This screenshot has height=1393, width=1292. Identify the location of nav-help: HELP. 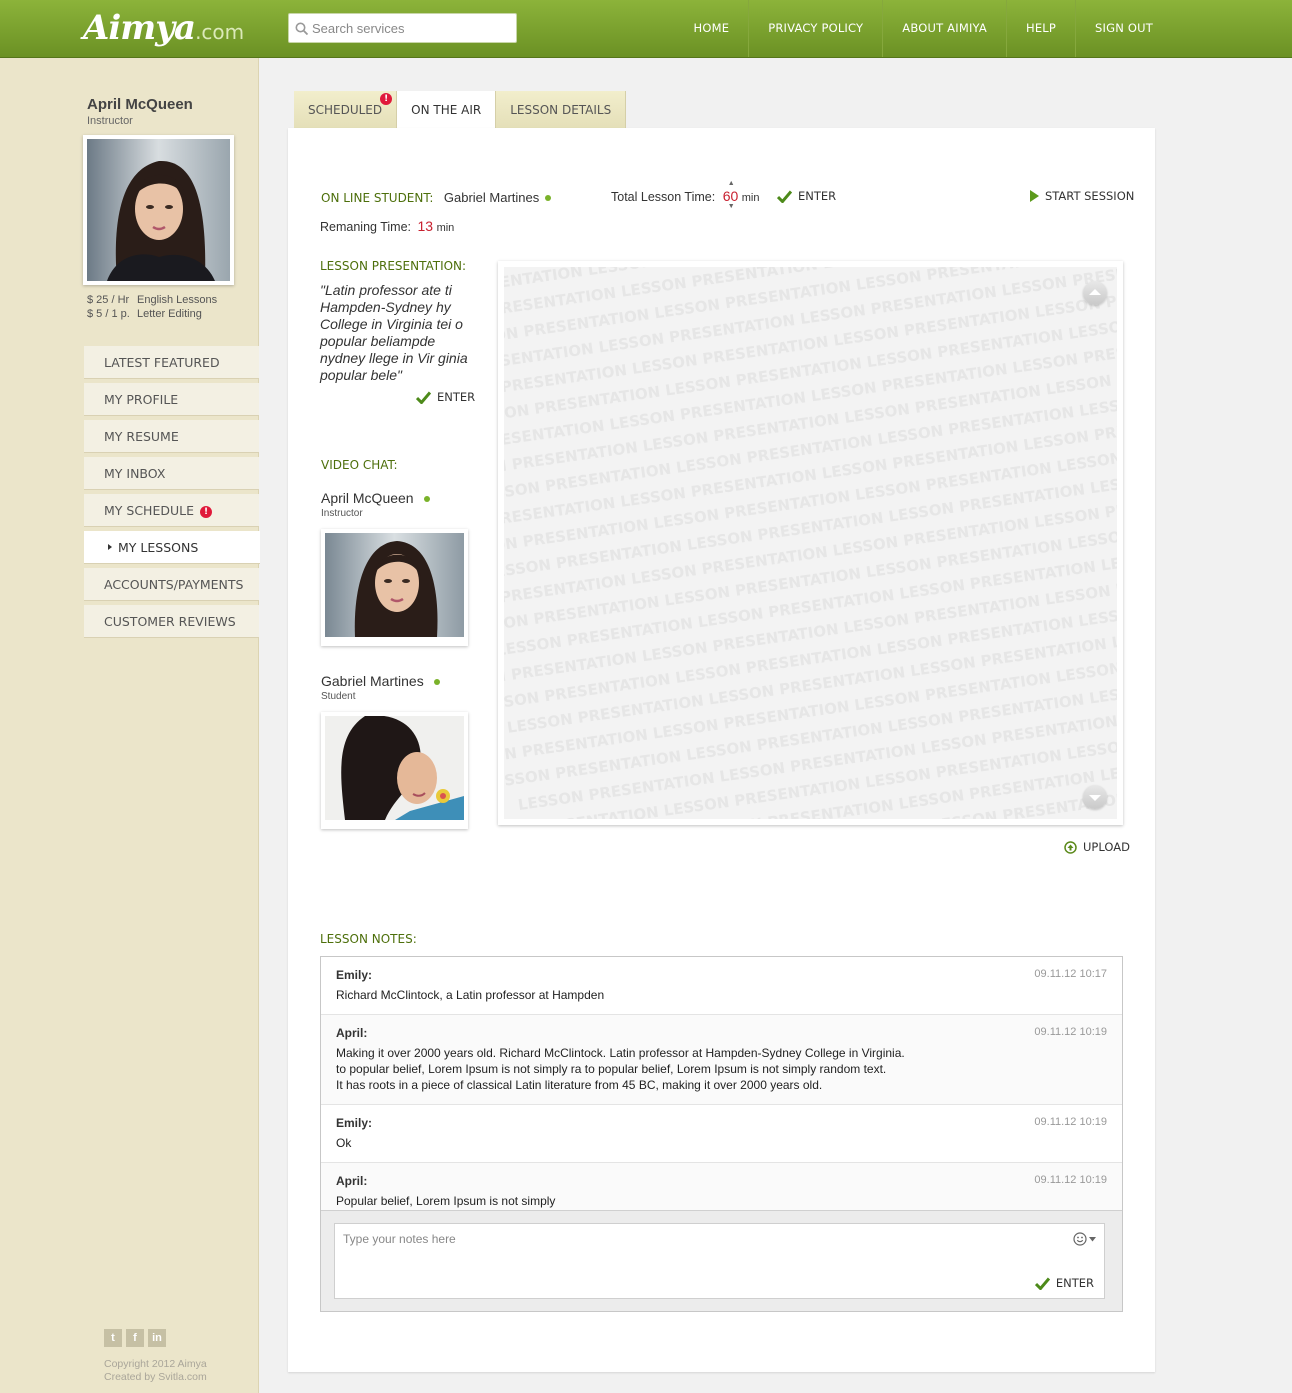
(1040, 28).